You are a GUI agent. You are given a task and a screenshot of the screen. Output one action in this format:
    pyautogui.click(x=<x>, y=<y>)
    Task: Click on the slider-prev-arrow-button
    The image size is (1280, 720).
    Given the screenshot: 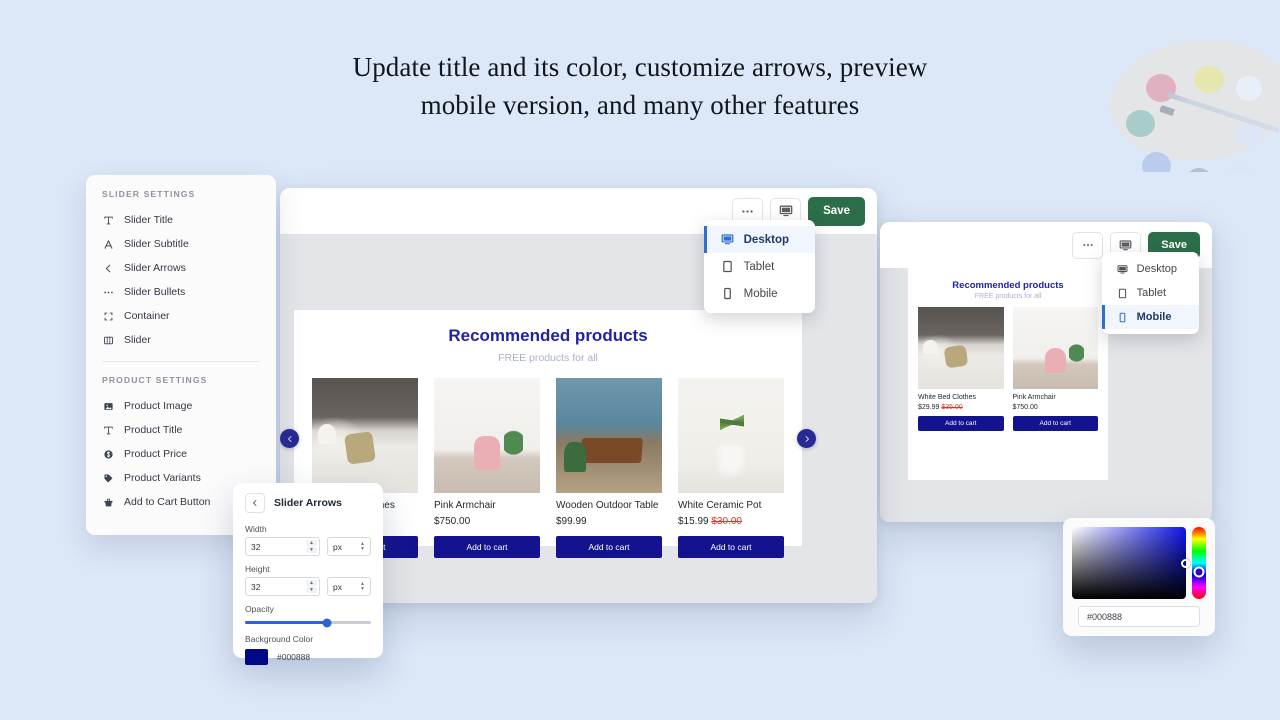 What is the action you would take?
    pyautogui.click(x=289, y=438)
    